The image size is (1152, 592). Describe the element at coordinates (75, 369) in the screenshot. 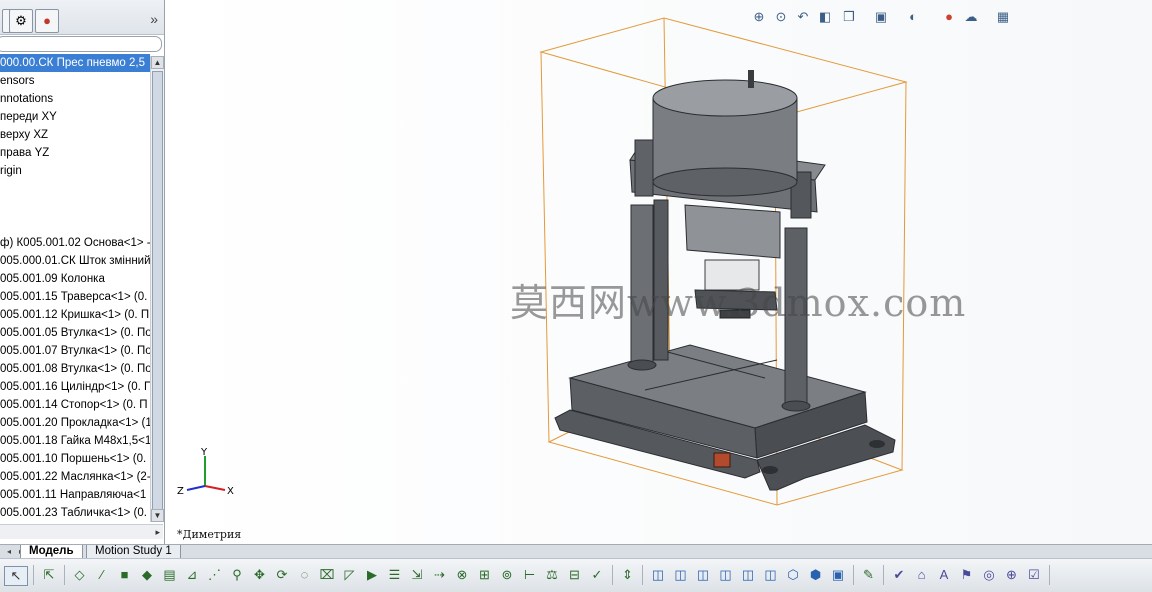

I see `tree-item: 005.001.08 Втулка<1> (0. По` at that location.